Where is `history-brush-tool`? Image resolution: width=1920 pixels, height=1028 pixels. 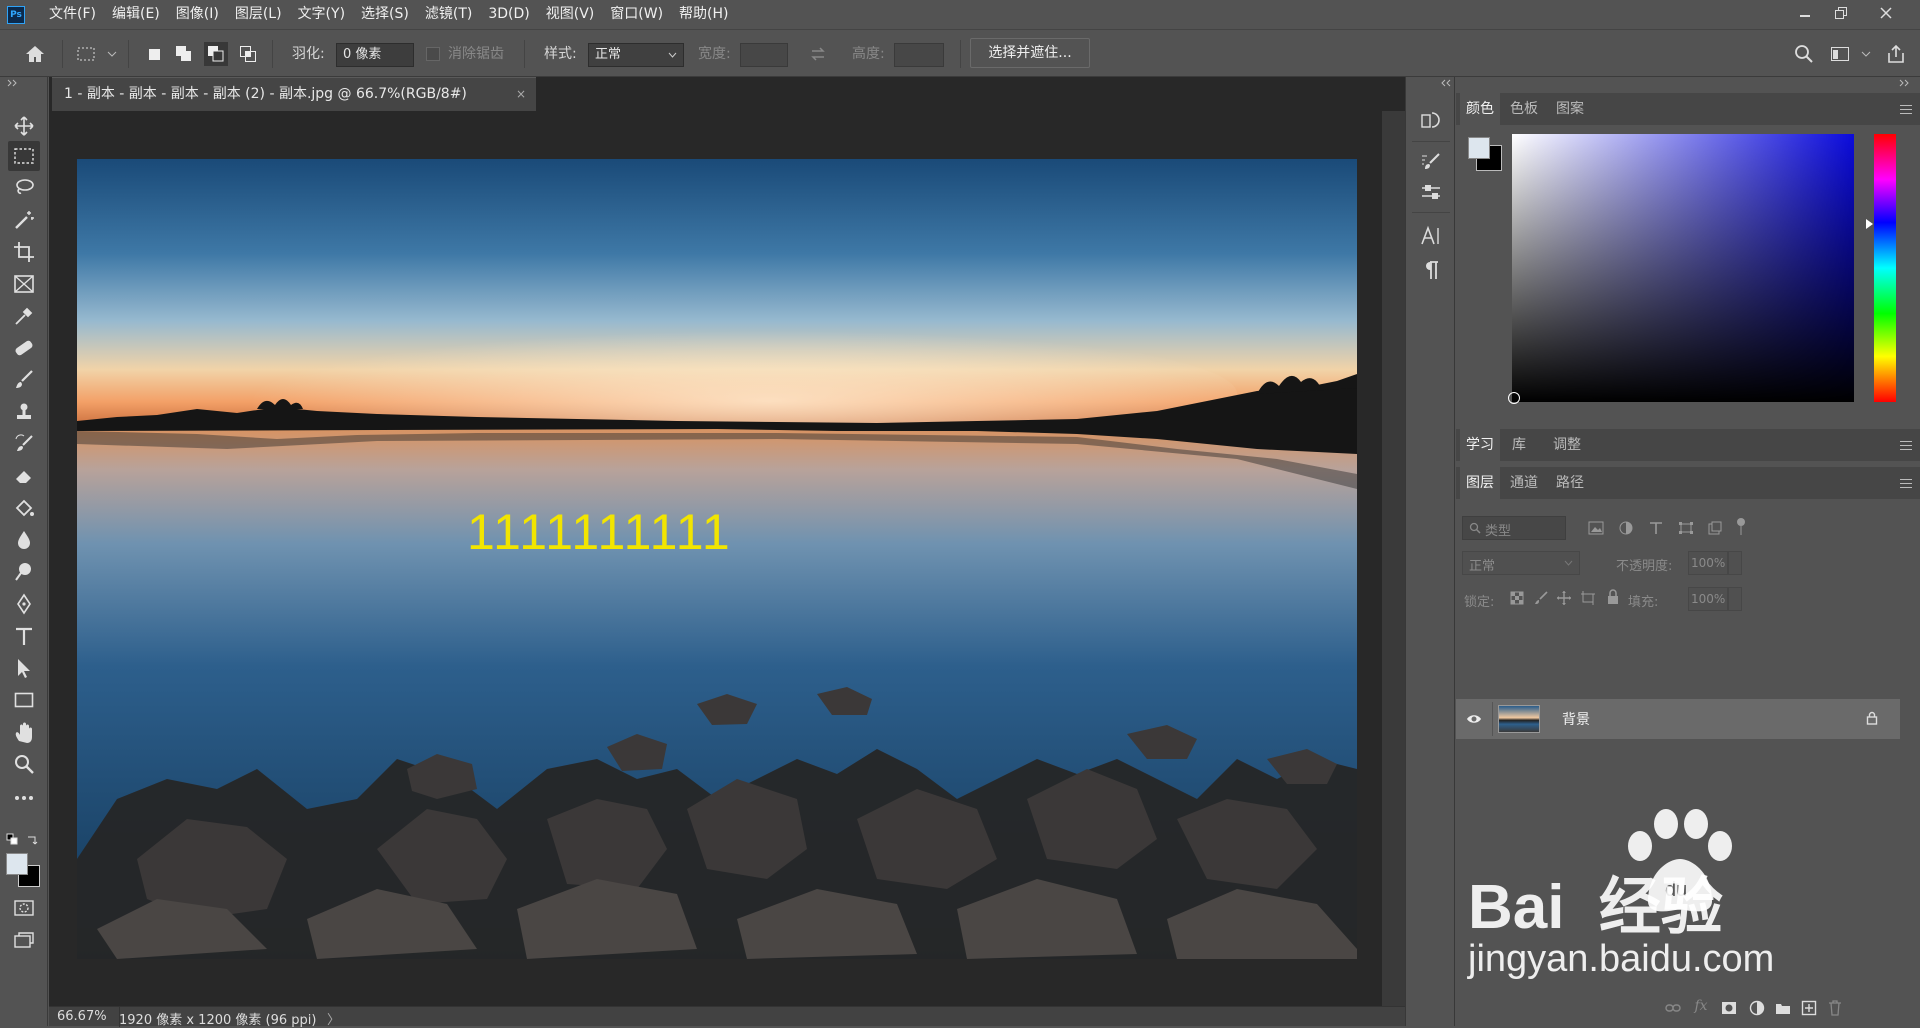 history-brush-tool is located at coordinates (24, 444).